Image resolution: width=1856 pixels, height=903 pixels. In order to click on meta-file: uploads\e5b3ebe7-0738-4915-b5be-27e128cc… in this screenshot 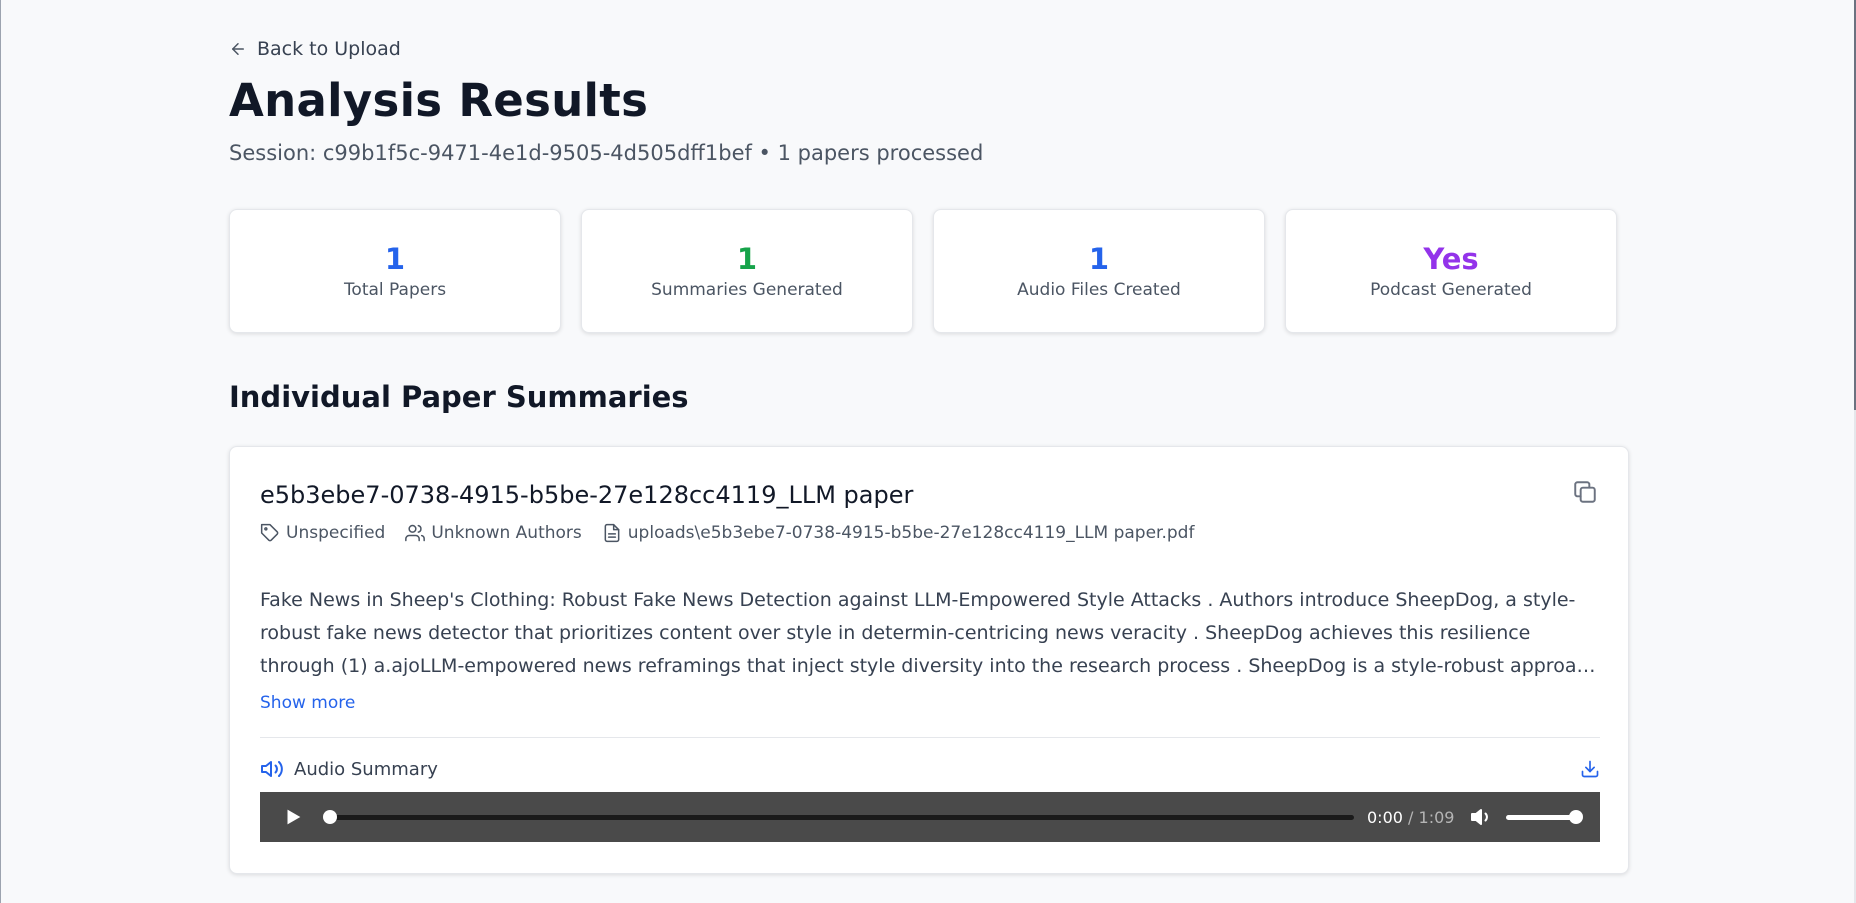, I will do `click(898, 533)`.